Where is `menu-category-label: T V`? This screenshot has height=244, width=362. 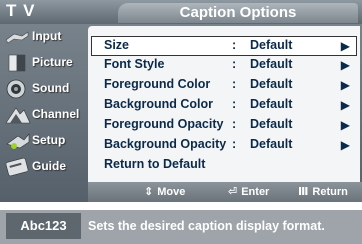
menu-category-label: T V is located at coordinates (21, 10).